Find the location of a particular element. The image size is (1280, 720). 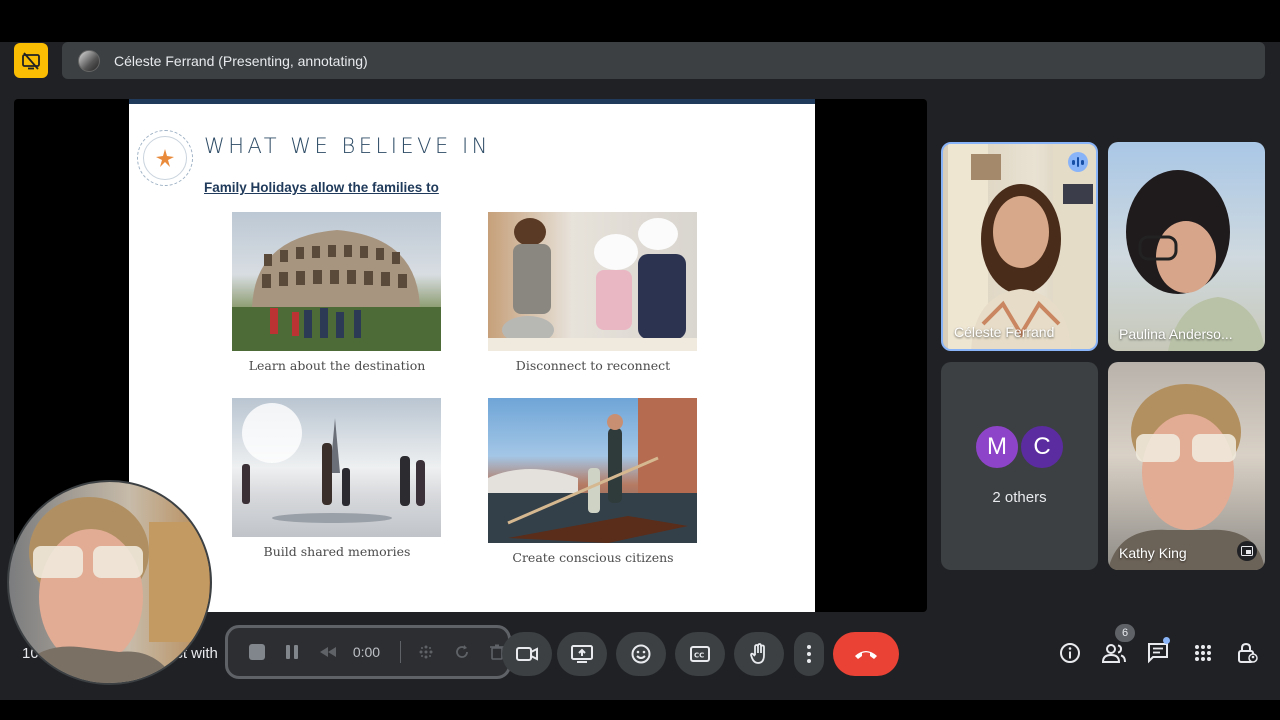

stop-presenting-button is located at coordinates (31, 60).